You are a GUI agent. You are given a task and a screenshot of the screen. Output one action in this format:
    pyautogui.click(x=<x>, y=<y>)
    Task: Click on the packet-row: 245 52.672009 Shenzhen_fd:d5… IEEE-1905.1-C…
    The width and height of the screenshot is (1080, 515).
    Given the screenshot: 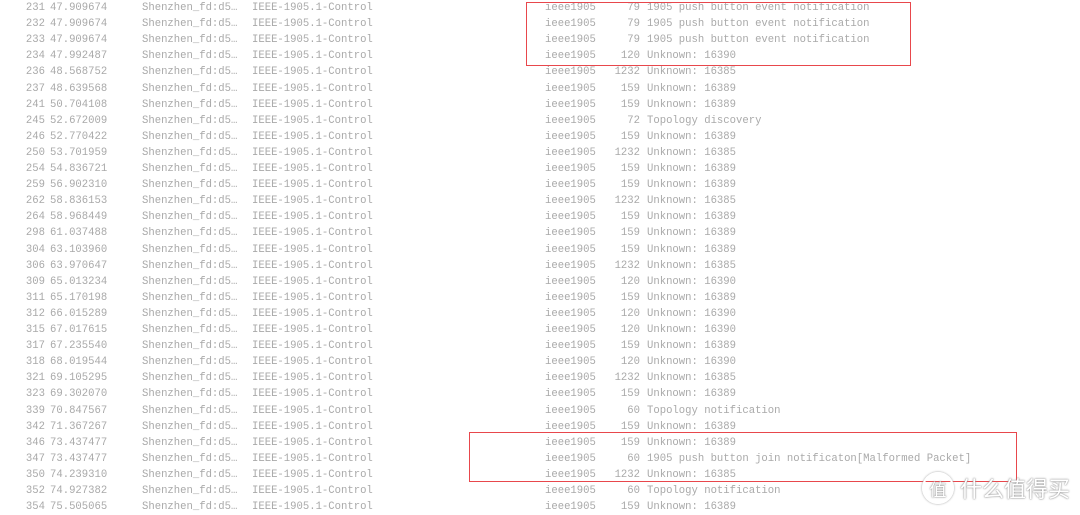 What is the action you would take?
    pyautogui.click(x=540, y=121)
    